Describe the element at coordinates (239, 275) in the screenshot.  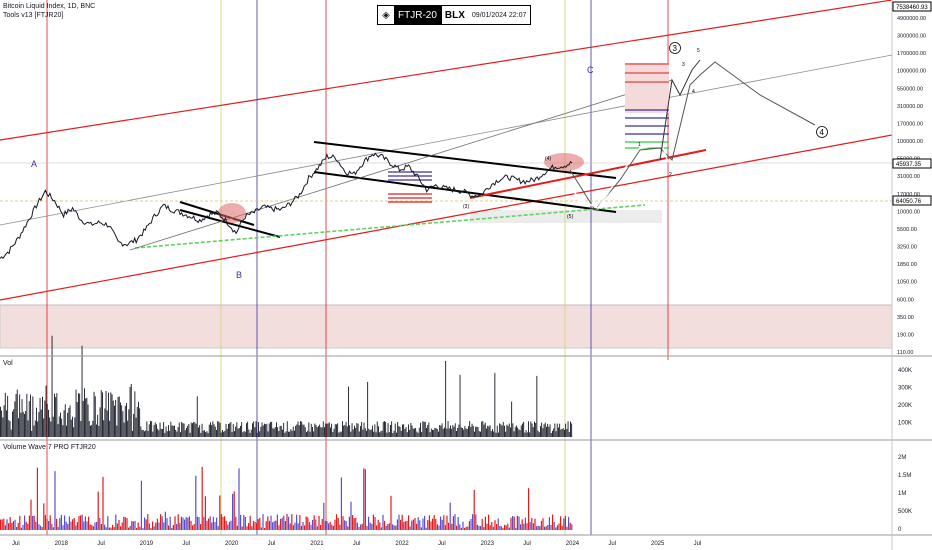
I see `wave-label-B: B` at that location.